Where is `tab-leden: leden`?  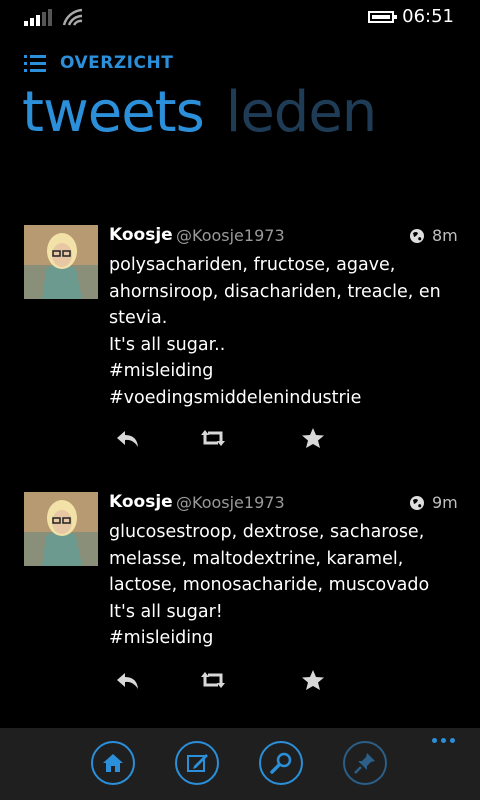
tab-leden: leden is located at coordinates (302, 112).